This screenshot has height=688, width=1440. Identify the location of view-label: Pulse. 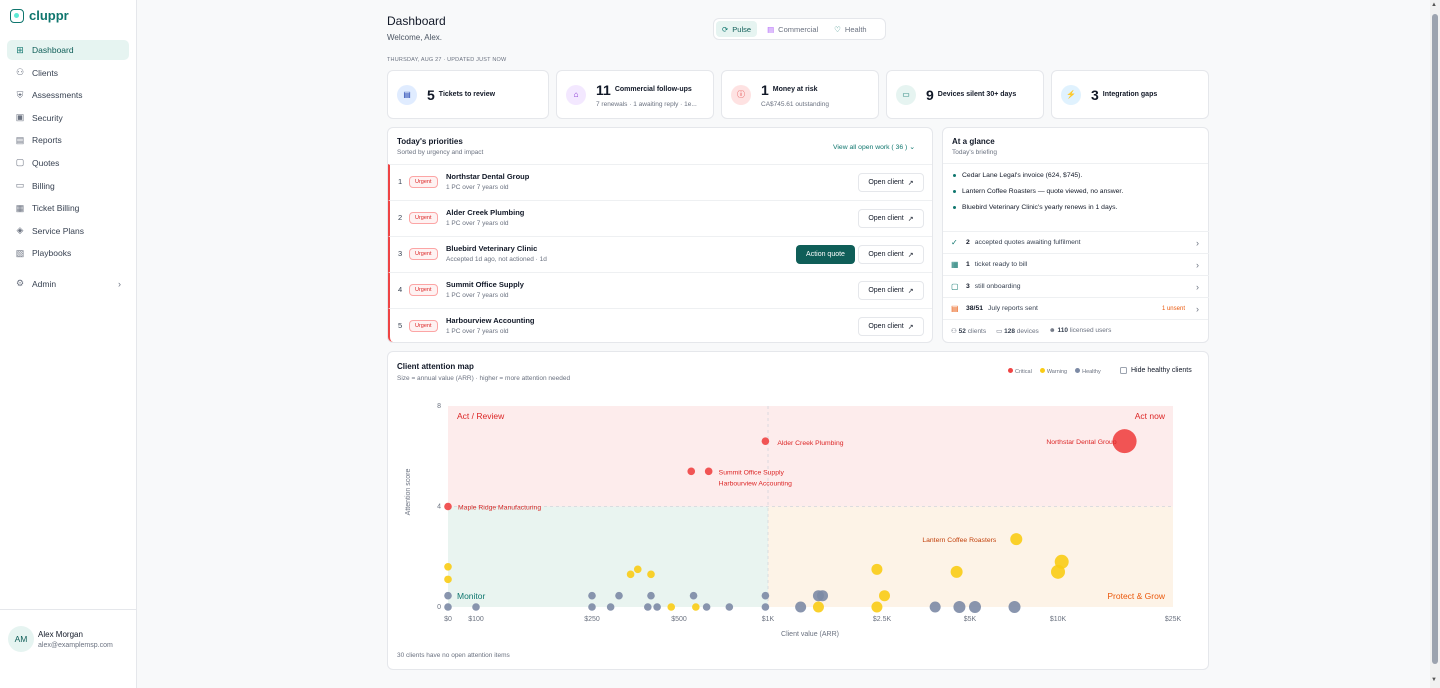
(742, 29).